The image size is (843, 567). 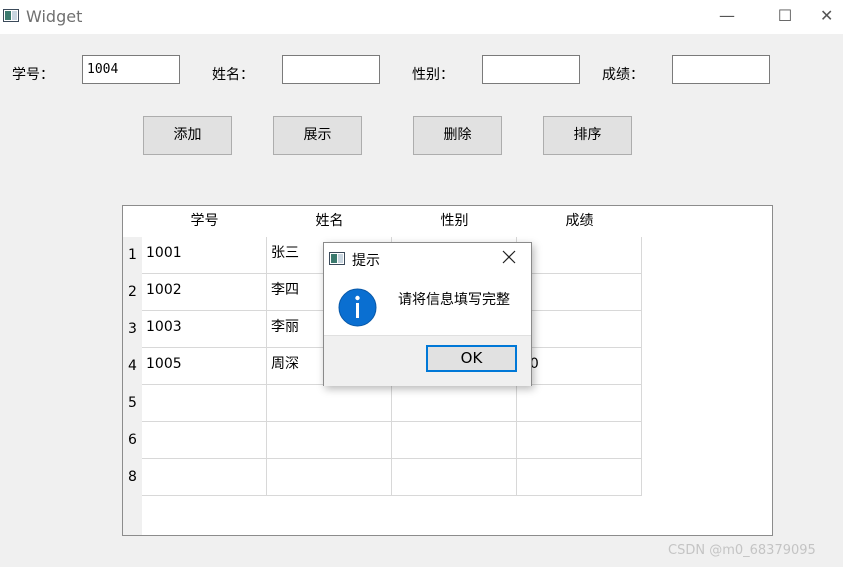 I want to click on row-header: 1, so click(x=132, y=255).